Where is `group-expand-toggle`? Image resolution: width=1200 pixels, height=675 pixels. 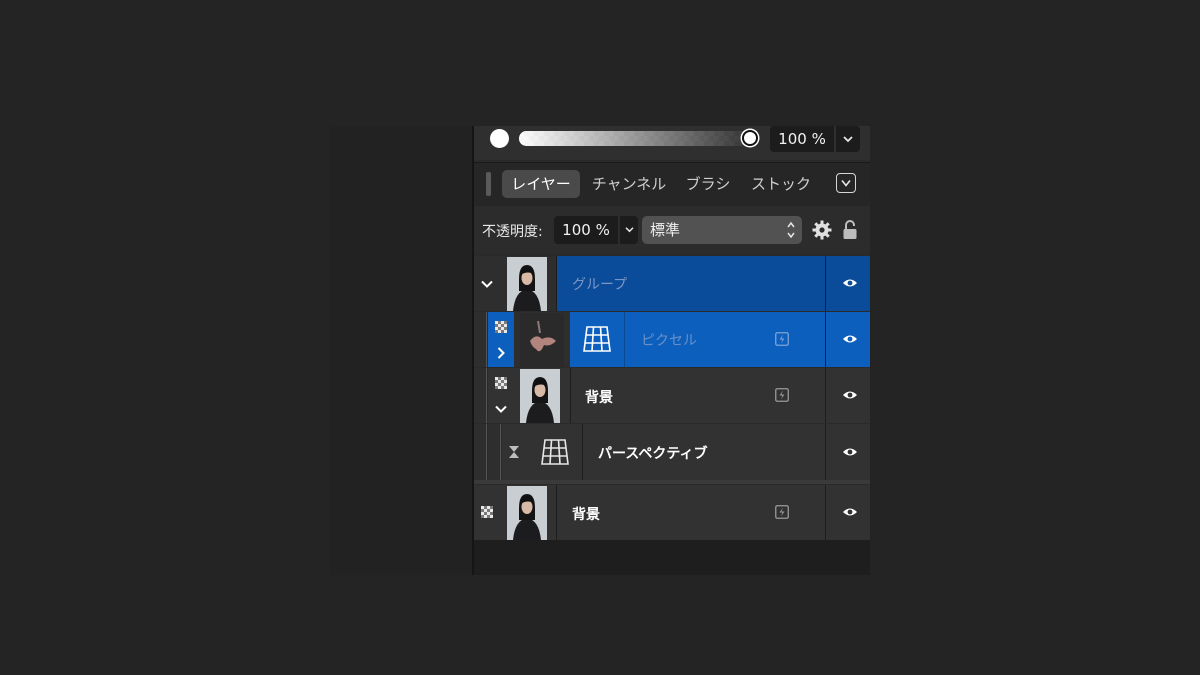
group-expand-toggle is located at coordinates (487, 283).